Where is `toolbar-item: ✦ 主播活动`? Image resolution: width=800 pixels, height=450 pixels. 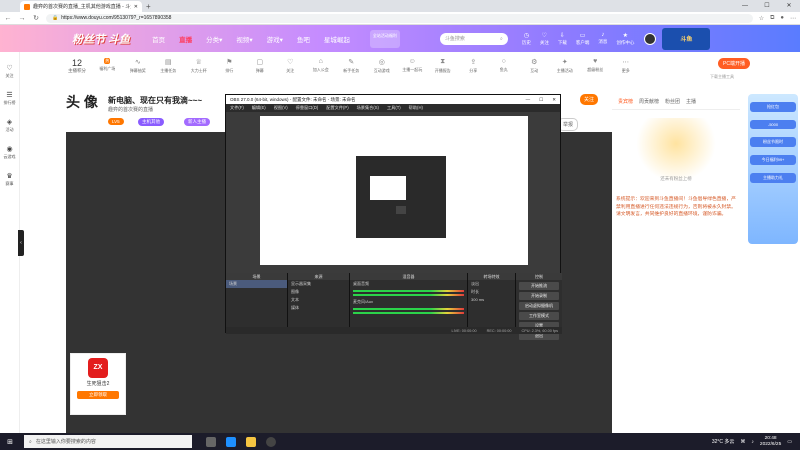
toolbar-item: ✦ 主播活动 is located at coordinates (565, 66).